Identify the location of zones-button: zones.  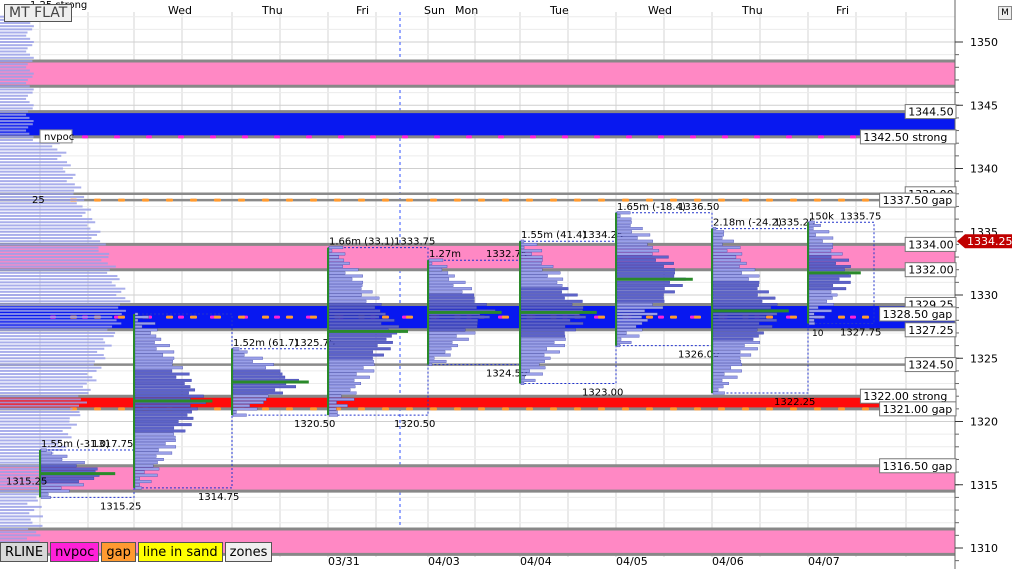
(248, 552).